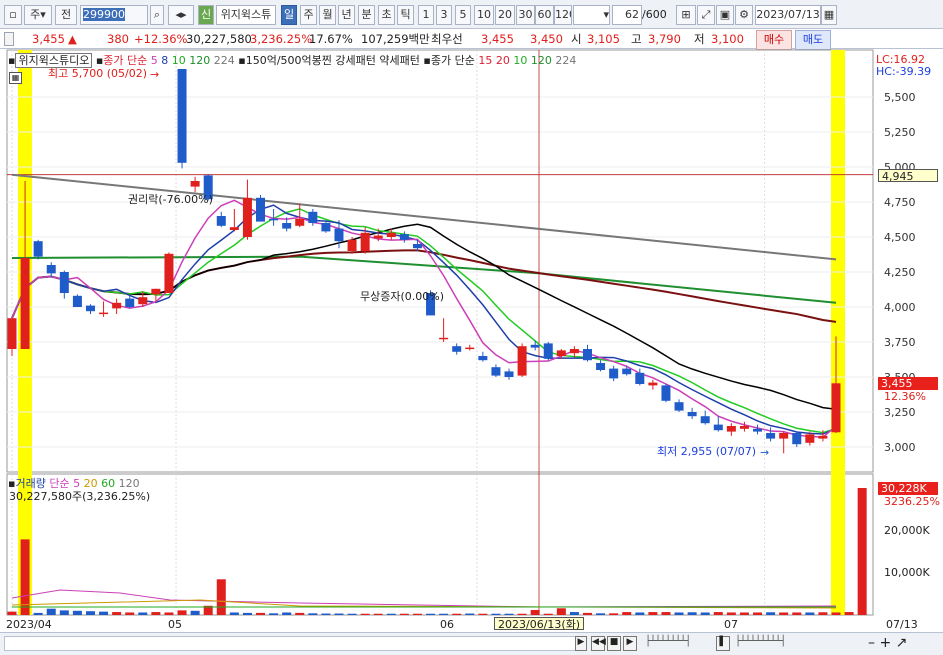  I want to click on low-annotation: 최저 2,955 (07/07), so click(707, 451).